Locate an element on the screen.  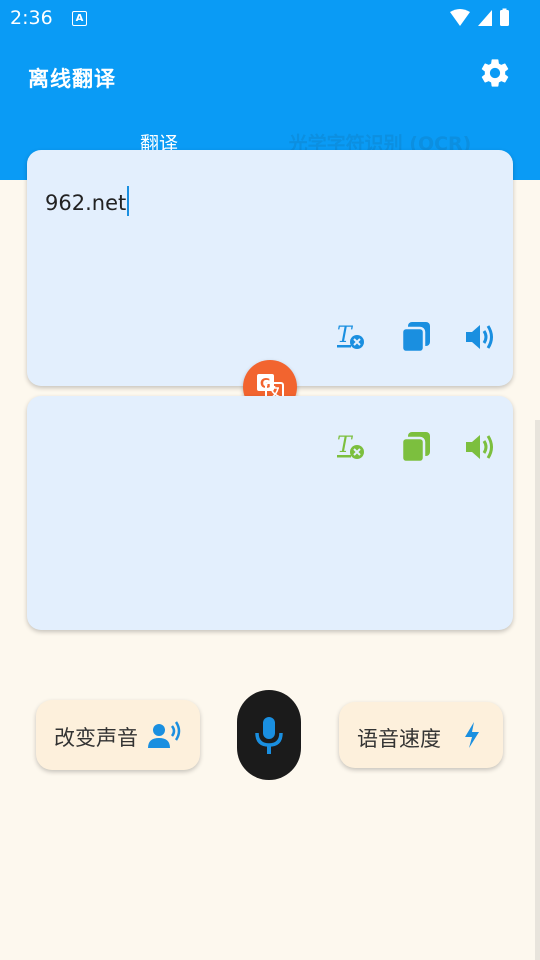
source-text-input: 962.net is located at coordinates (87, 201).